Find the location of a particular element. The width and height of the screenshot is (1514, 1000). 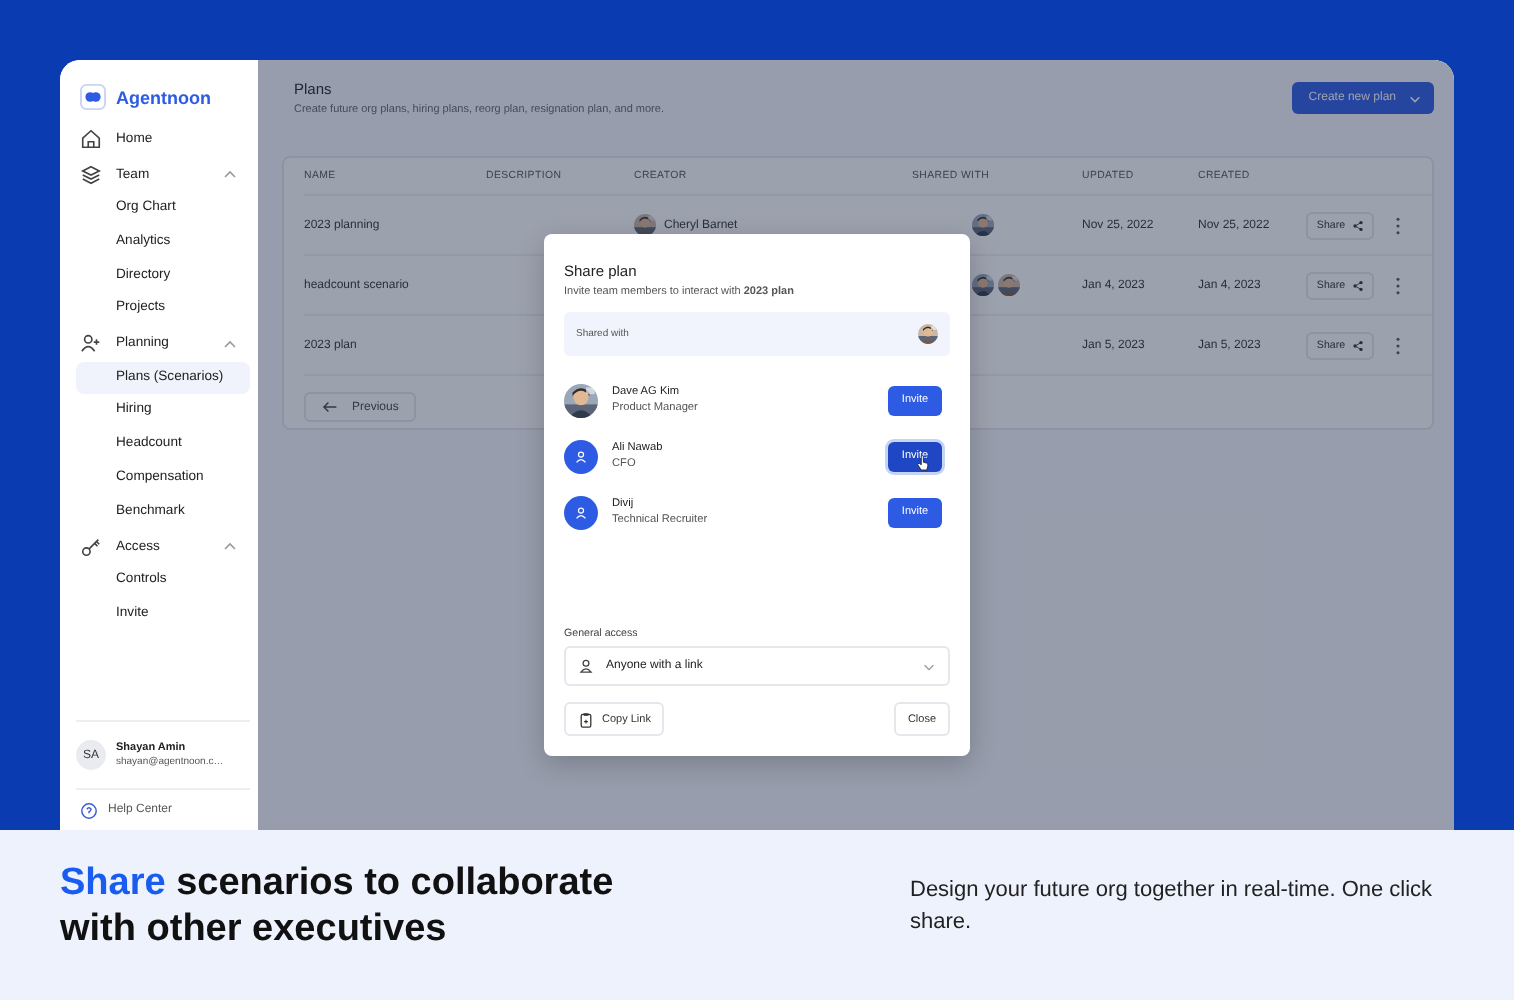

brand-name: Agentnoon is located at coordinates (163, 97).